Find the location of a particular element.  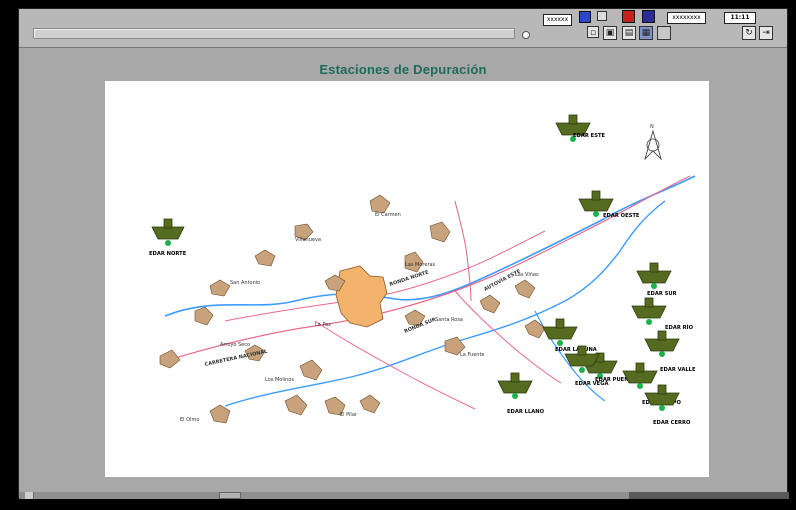

plant-top-right-1: EDAR ESTE is located at coordinates (580, 128).